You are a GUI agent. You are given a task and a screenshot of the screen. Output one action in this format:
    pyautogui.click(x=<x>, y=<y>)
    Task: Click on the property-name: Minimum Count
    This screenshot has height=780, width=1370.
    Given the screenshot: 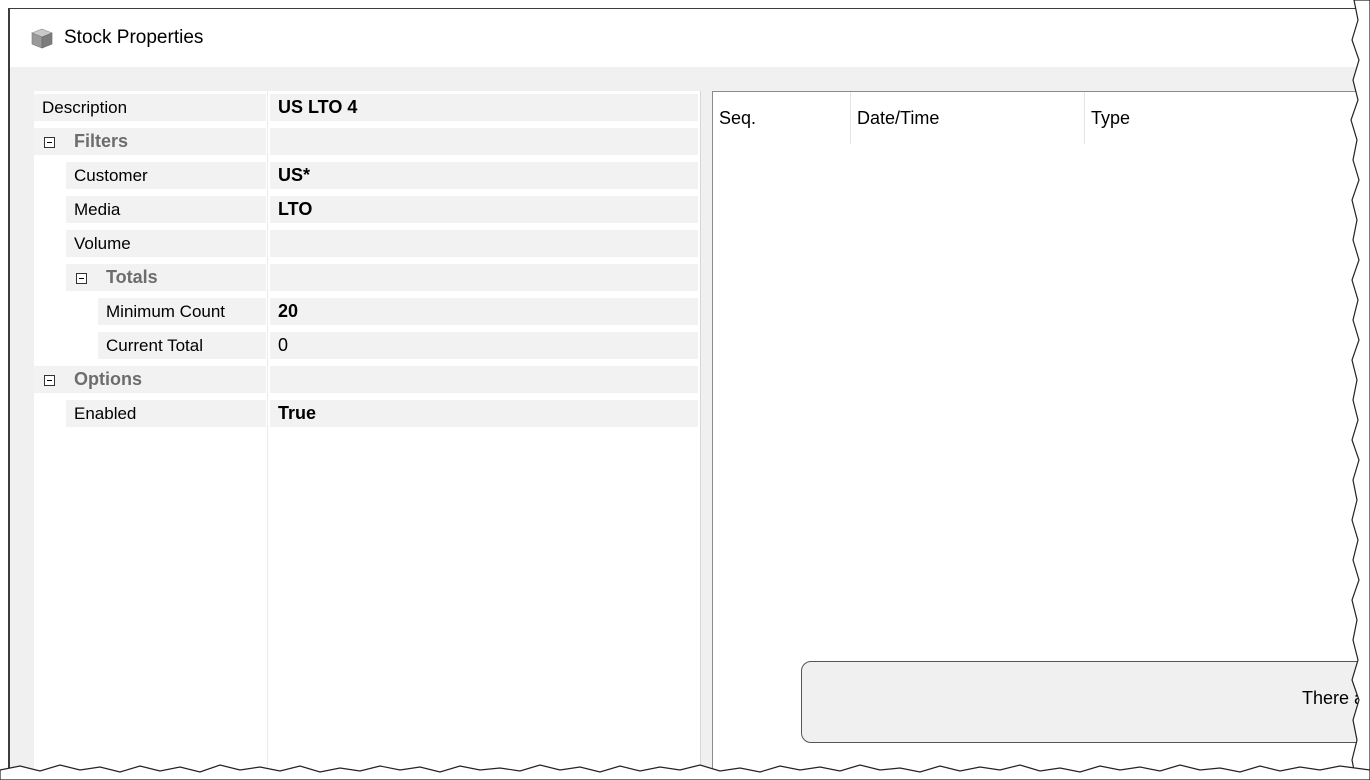 What is the action you would take?
    pyautogui.click(x=182, y=311)
    